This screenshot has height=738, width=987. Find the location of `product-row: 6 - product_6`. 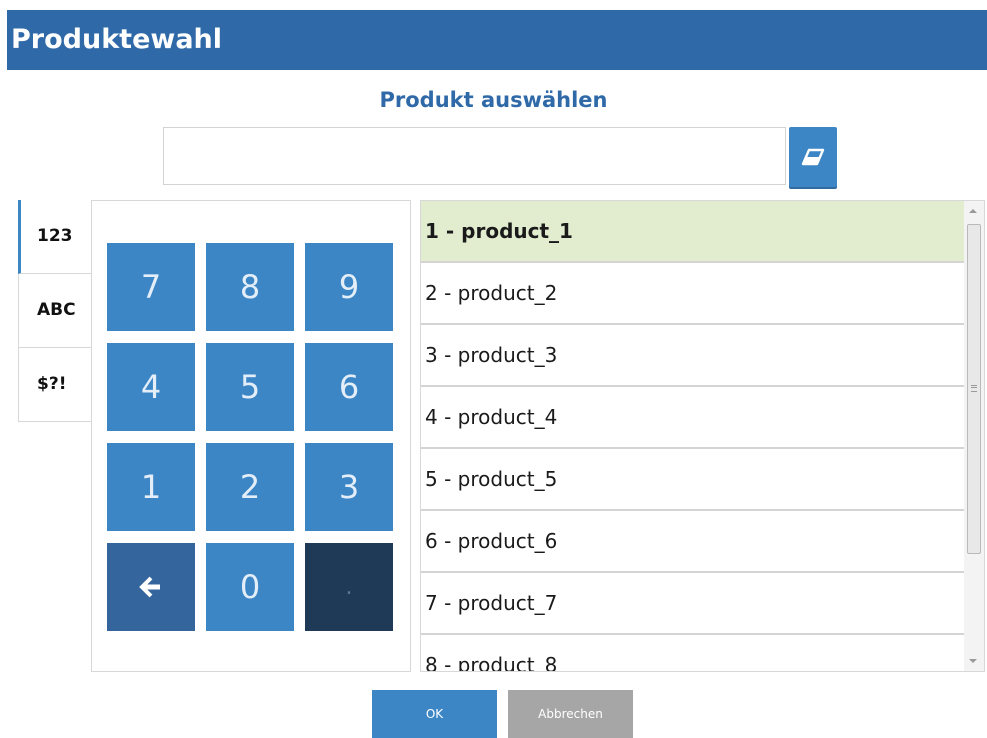

product-row: 6 - product_6 is located at coordinates (692, 542).